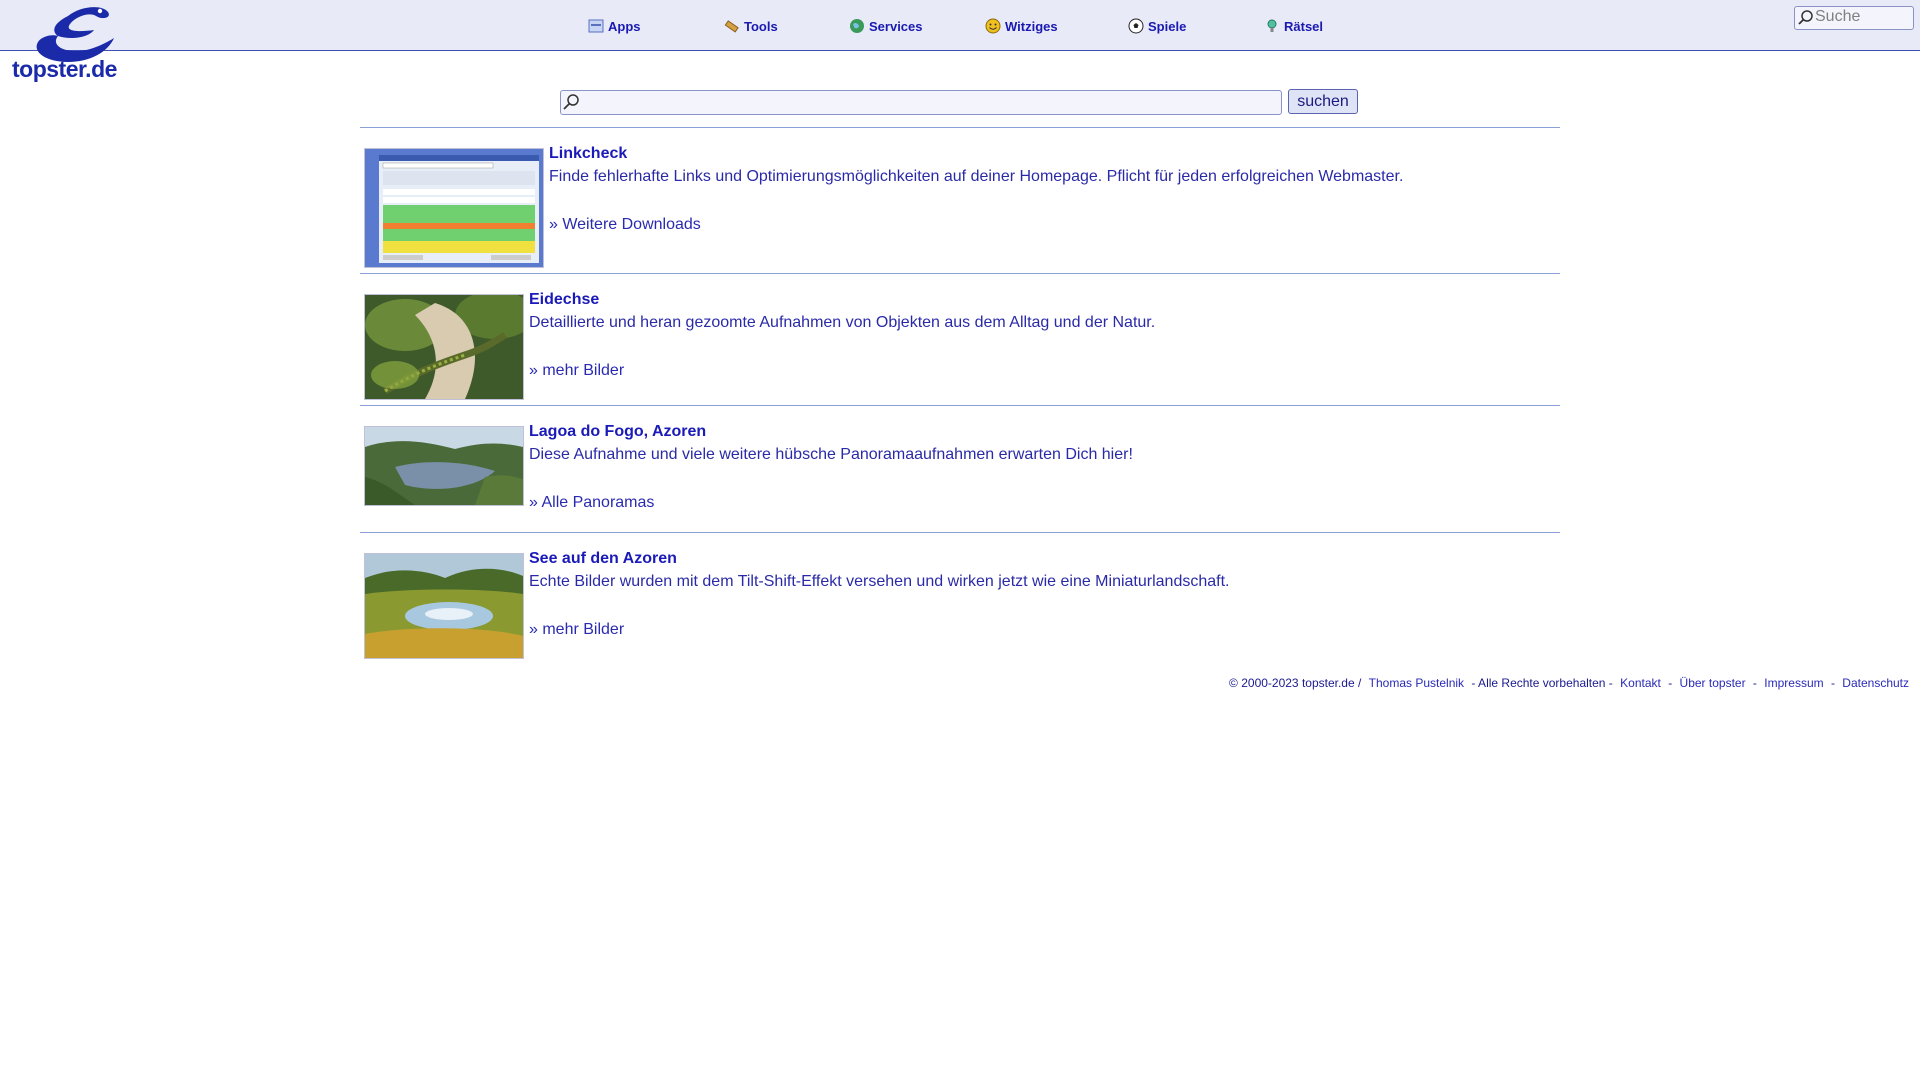  I want to click on top-bar, so click(960, 31).